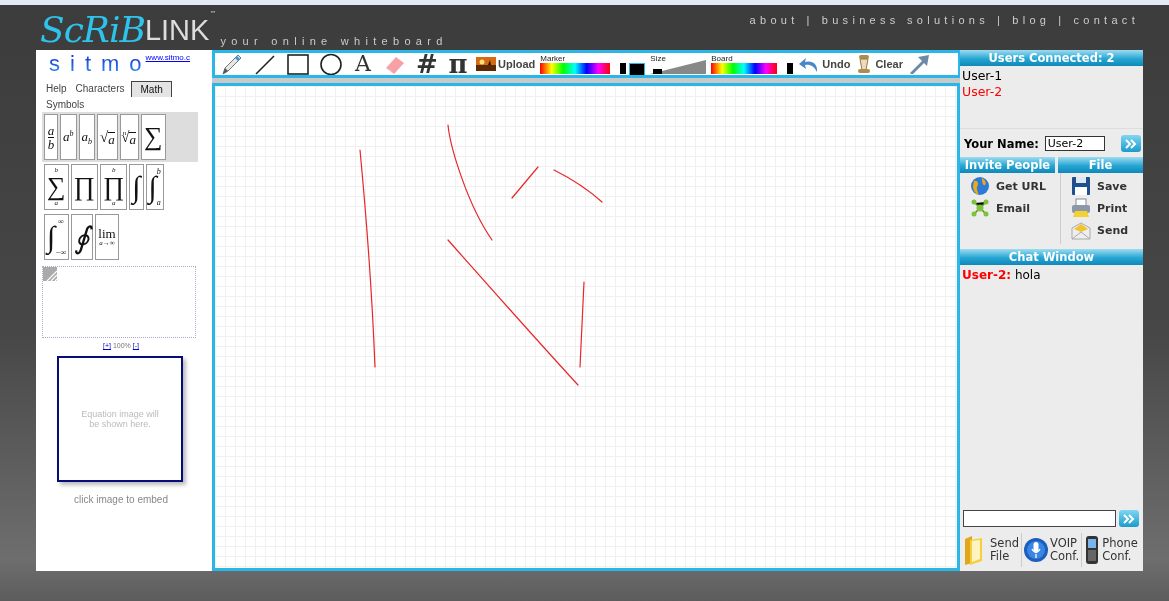 This screenshot has width=1169, height=601. Describe the element at coordinates (905, 20) in the screenshot. I see `nav-link: business solutions` at that location.